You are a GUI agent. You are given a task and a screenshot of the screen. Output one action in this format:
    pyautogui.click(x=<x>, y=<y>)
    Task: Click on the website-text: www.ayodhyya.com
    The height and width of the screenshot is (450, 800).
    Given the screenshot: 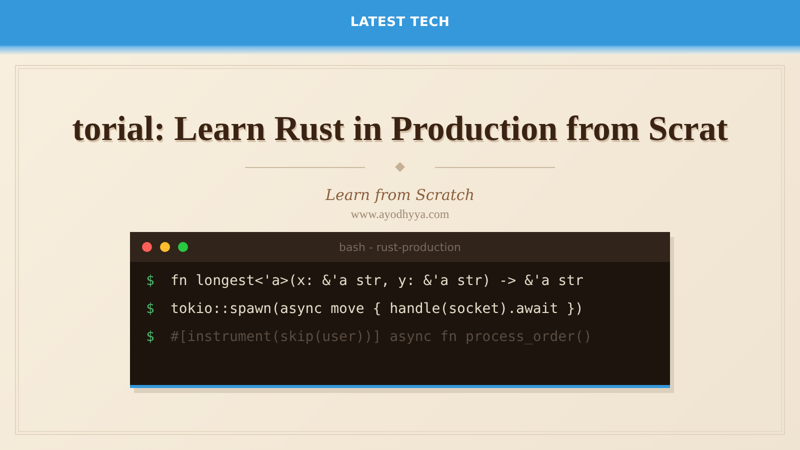 What is the action you would take?
    pyautogui.click(x=400, y=214)
    